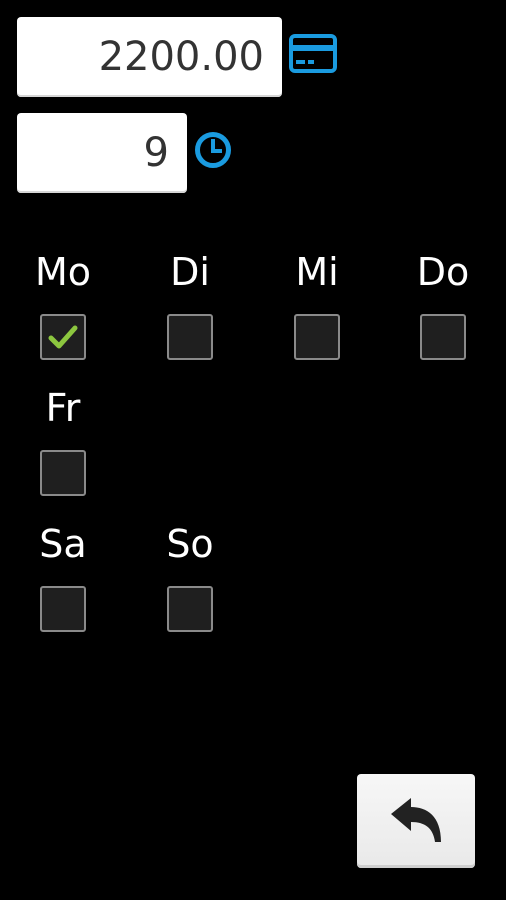 The image size is (506, 900). Describe the element at coordinates (317, 305) in the screenshot. I see `day-wednesday: Mi` at that location.